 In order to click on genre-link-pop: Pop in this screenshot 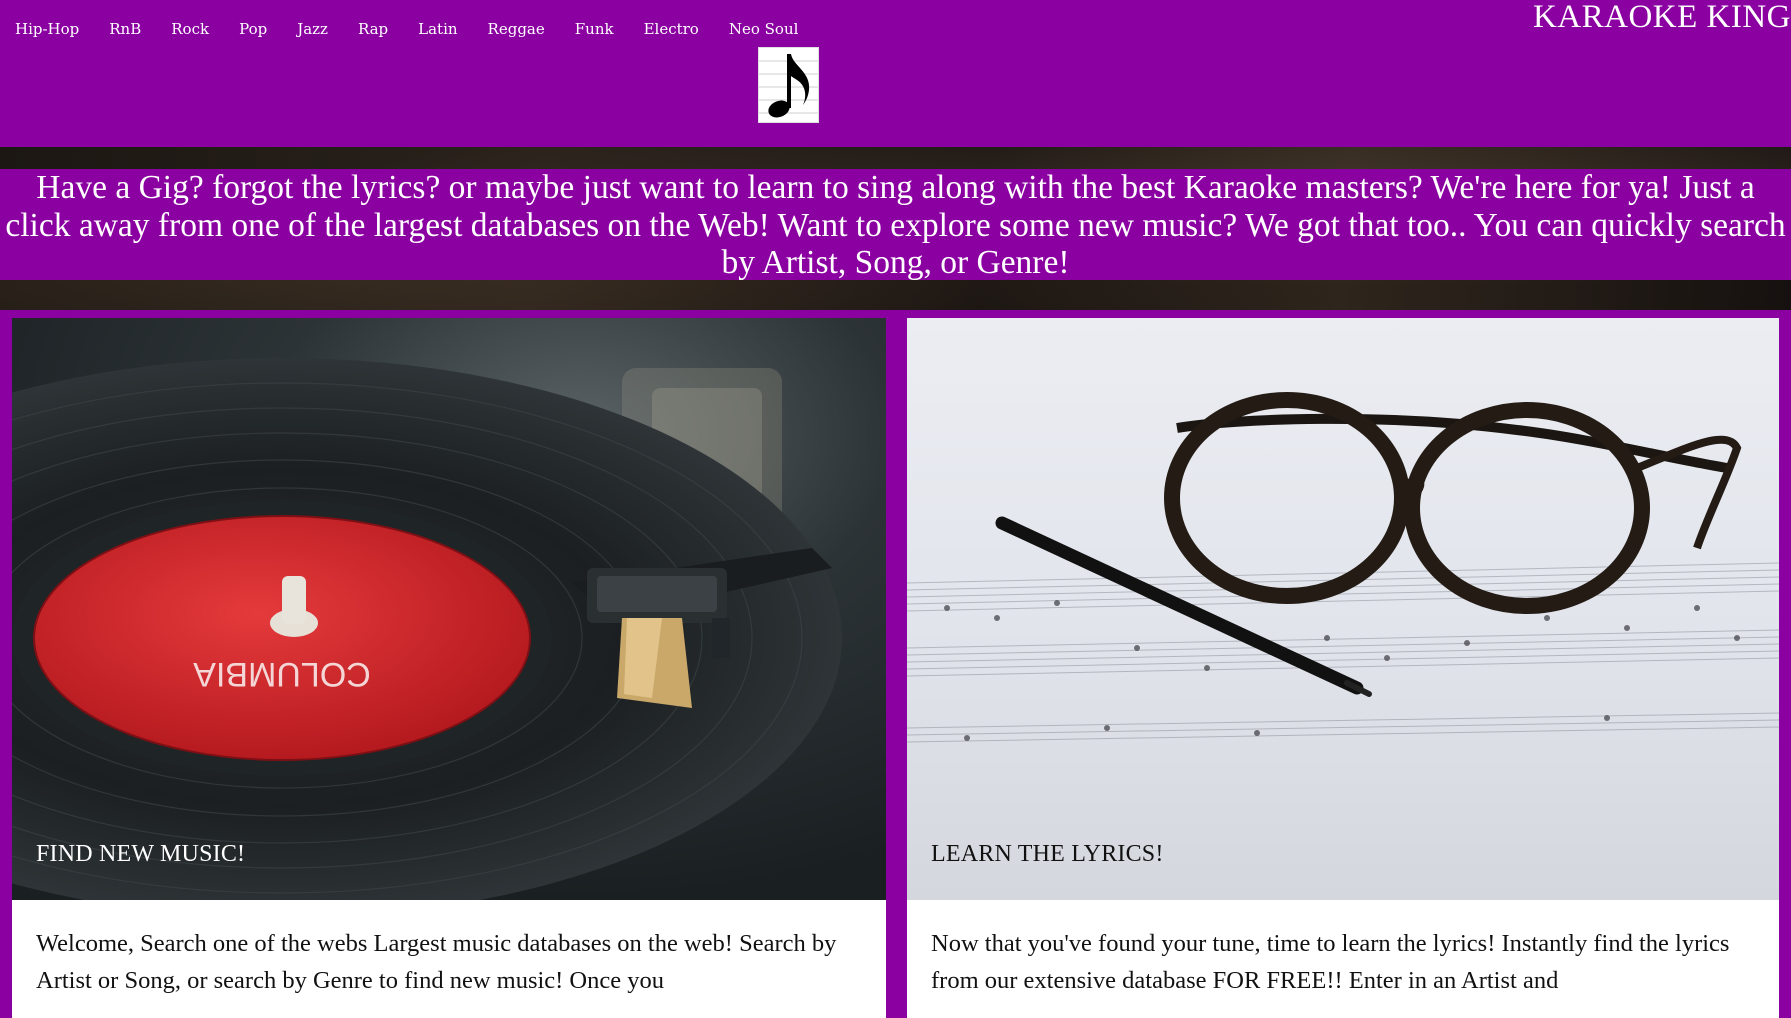, I will do `click(253, 29)`.